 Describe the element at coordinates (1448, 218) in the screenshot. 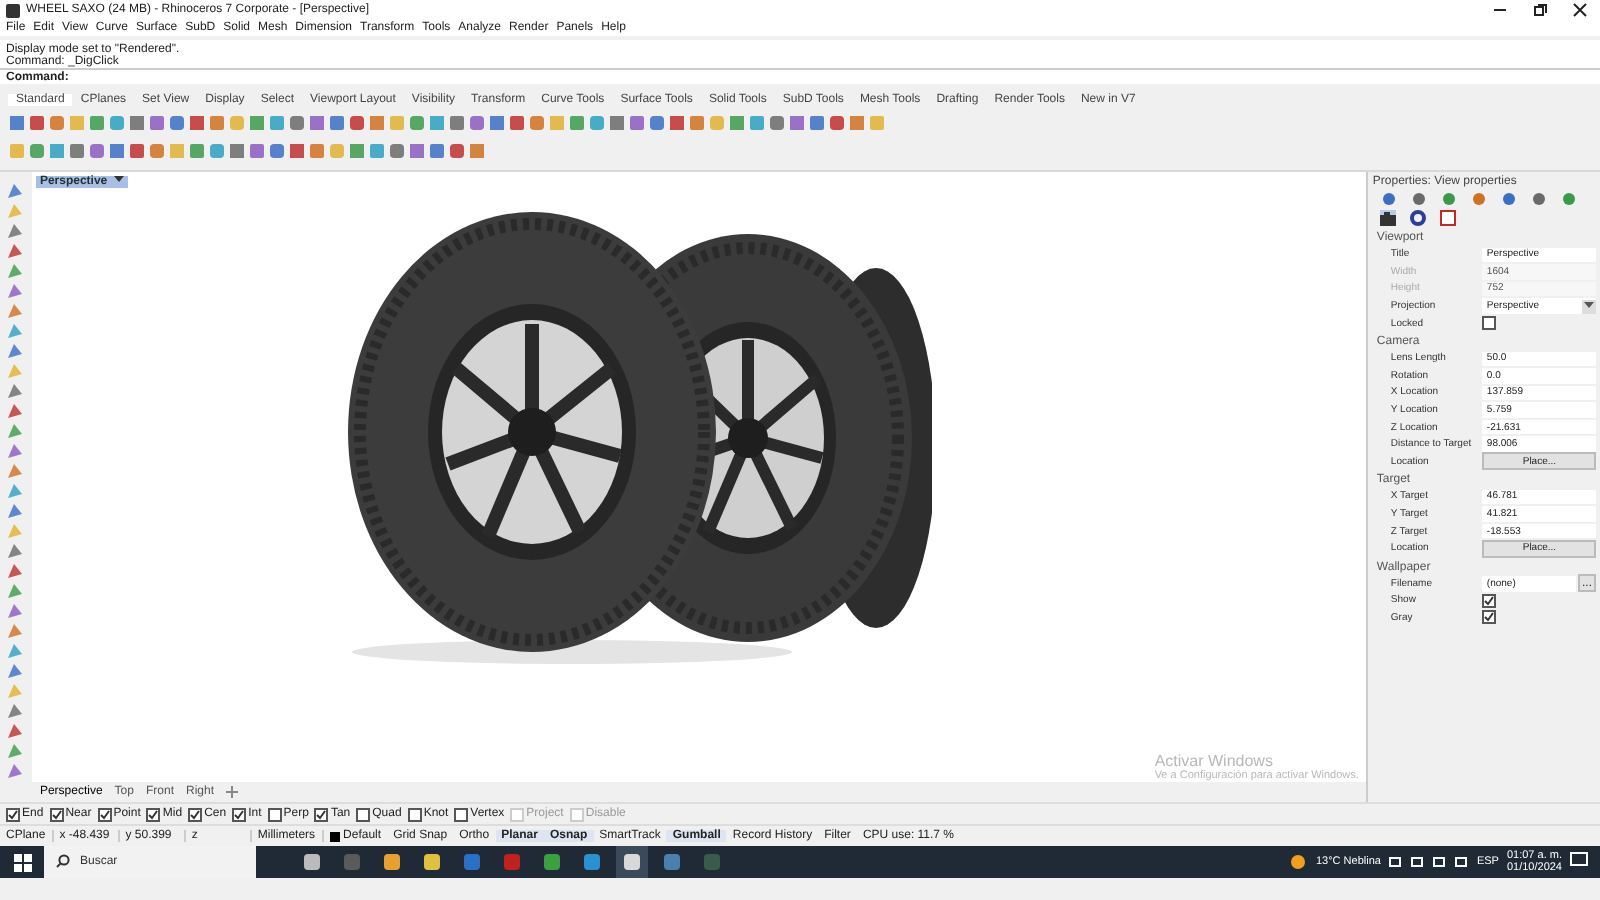

I see `frame-icon` at that location.